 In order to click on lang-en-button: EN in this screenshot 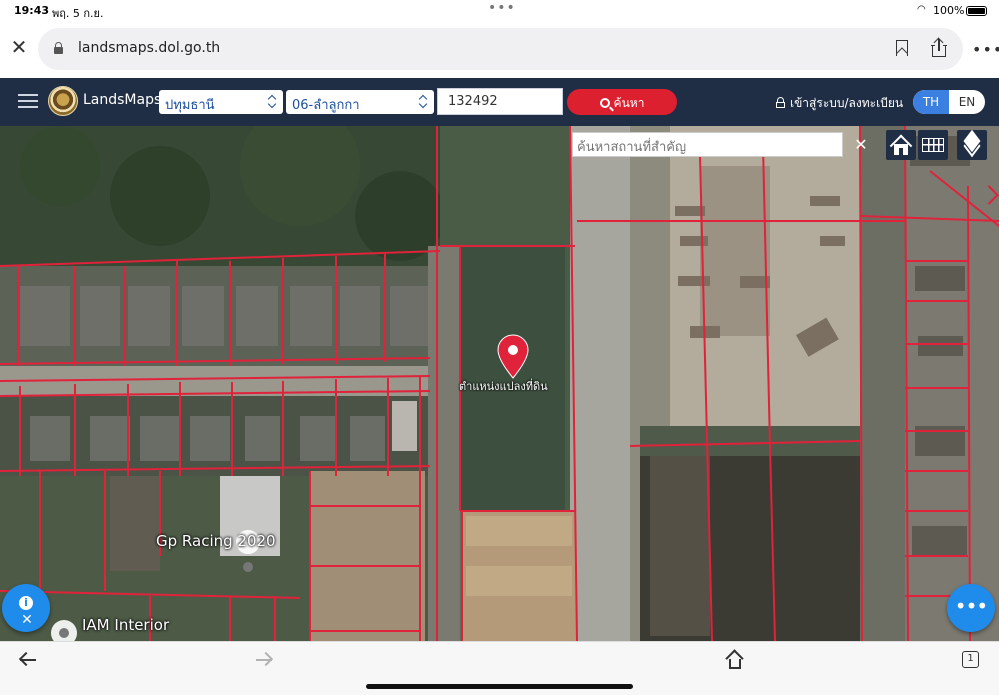, I will do `click(967, 102)`.